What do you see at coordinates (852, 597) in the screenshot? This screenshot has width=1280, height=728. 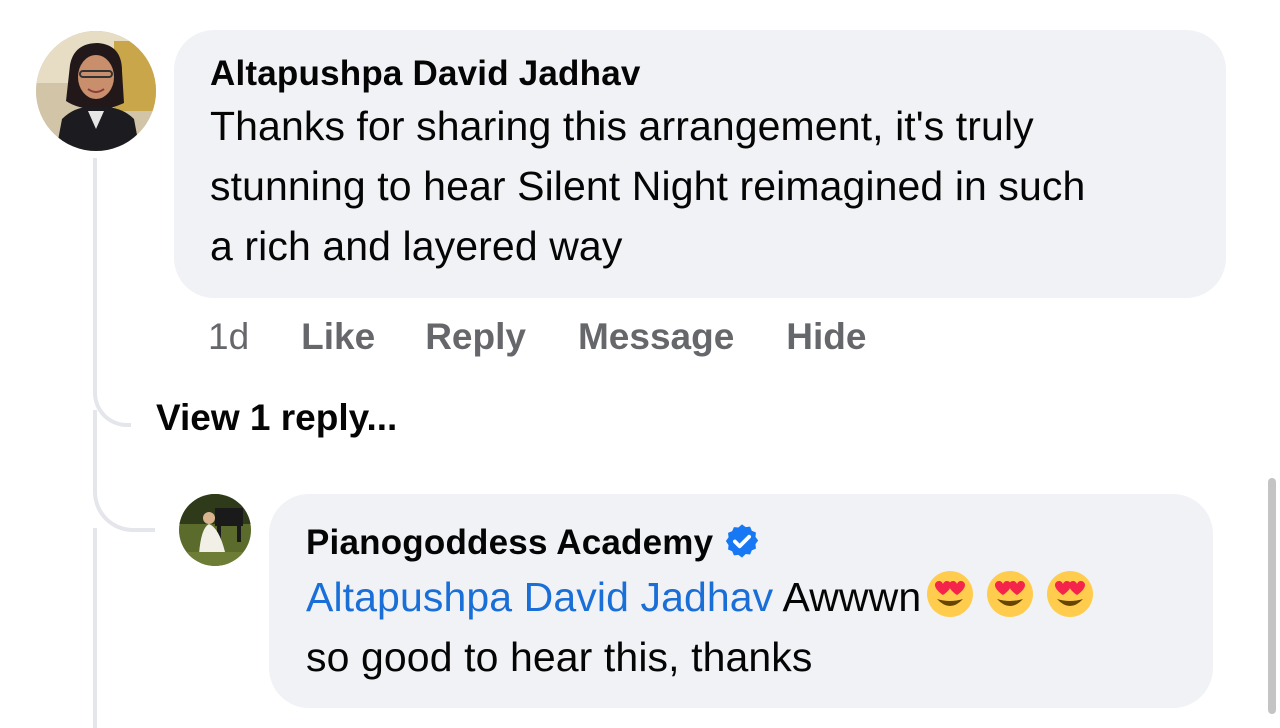 I see `reply-text-start: Awwwn` at bounding box center [852, 597].